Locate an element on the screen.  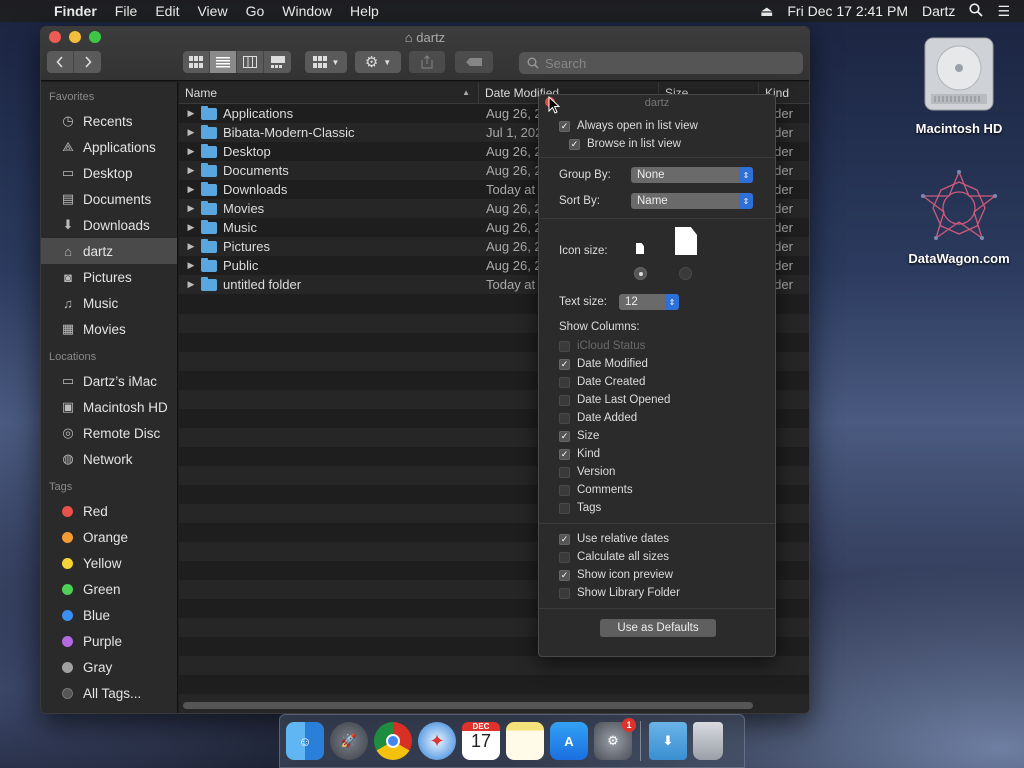
notification-center-icon: ☰ is located at coordinates (1003, 11).